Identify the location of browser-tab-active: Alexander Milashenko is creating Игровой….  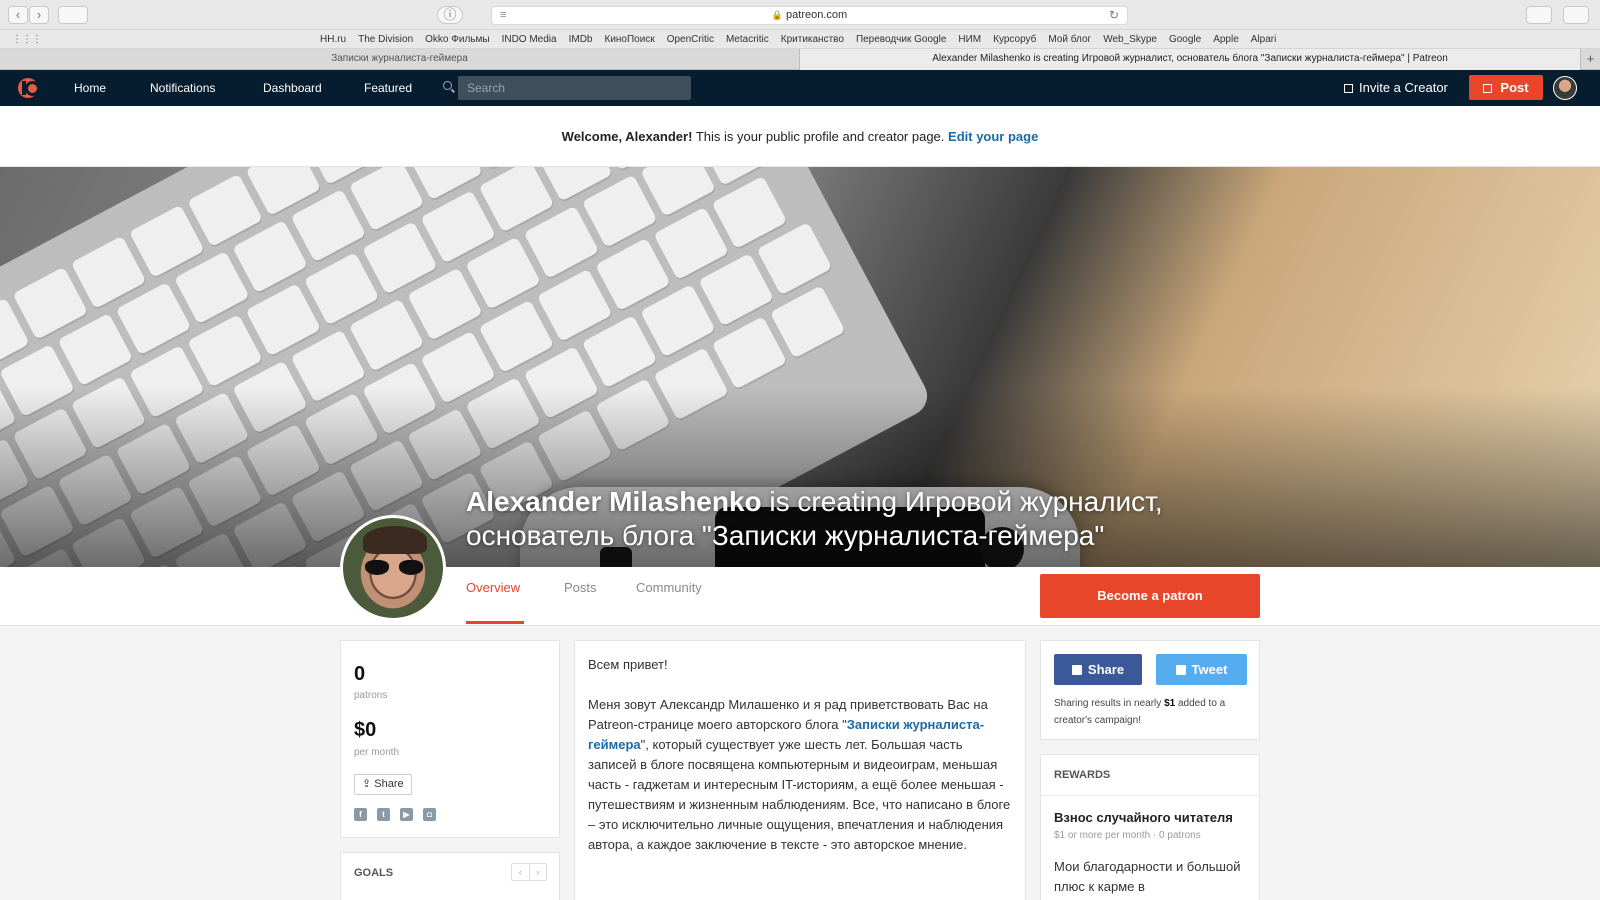
(1190, 59).